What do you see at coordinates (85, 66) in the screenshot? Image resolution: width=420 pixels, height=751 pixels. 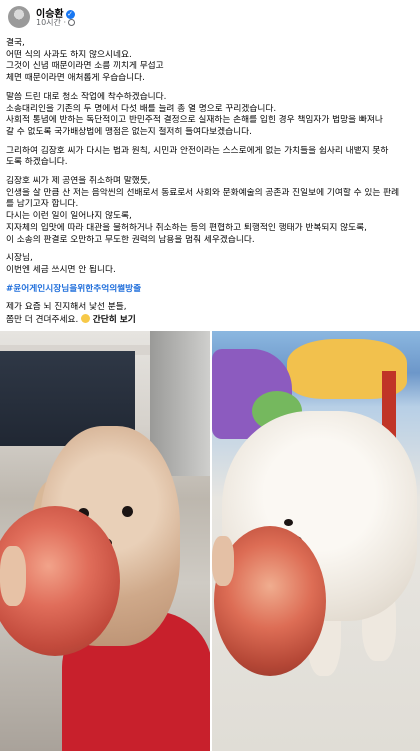 I see `text-line: 그것이 신념 때문이라면 소름 끼치게 무섭고` at bounding box center [85, 66].